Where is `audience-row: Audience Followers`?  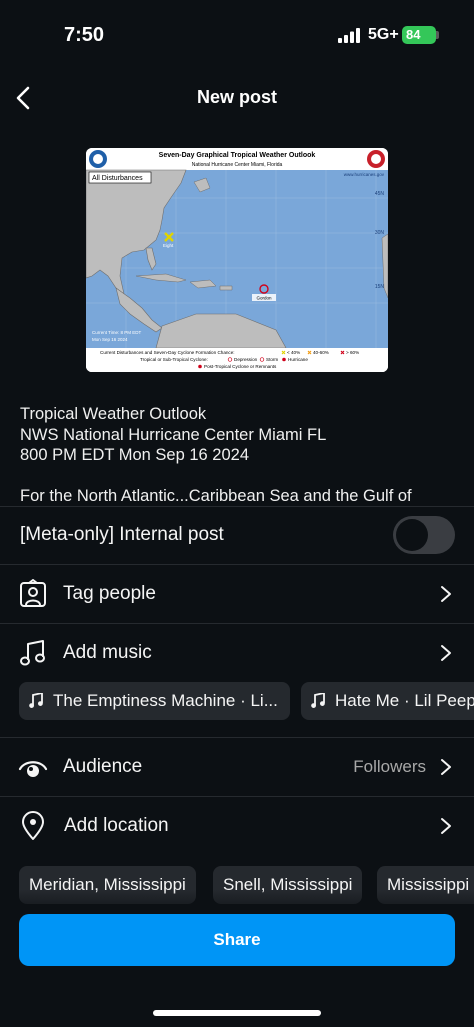 audience-row: Audience Followers is located at coordinates (237, 767).